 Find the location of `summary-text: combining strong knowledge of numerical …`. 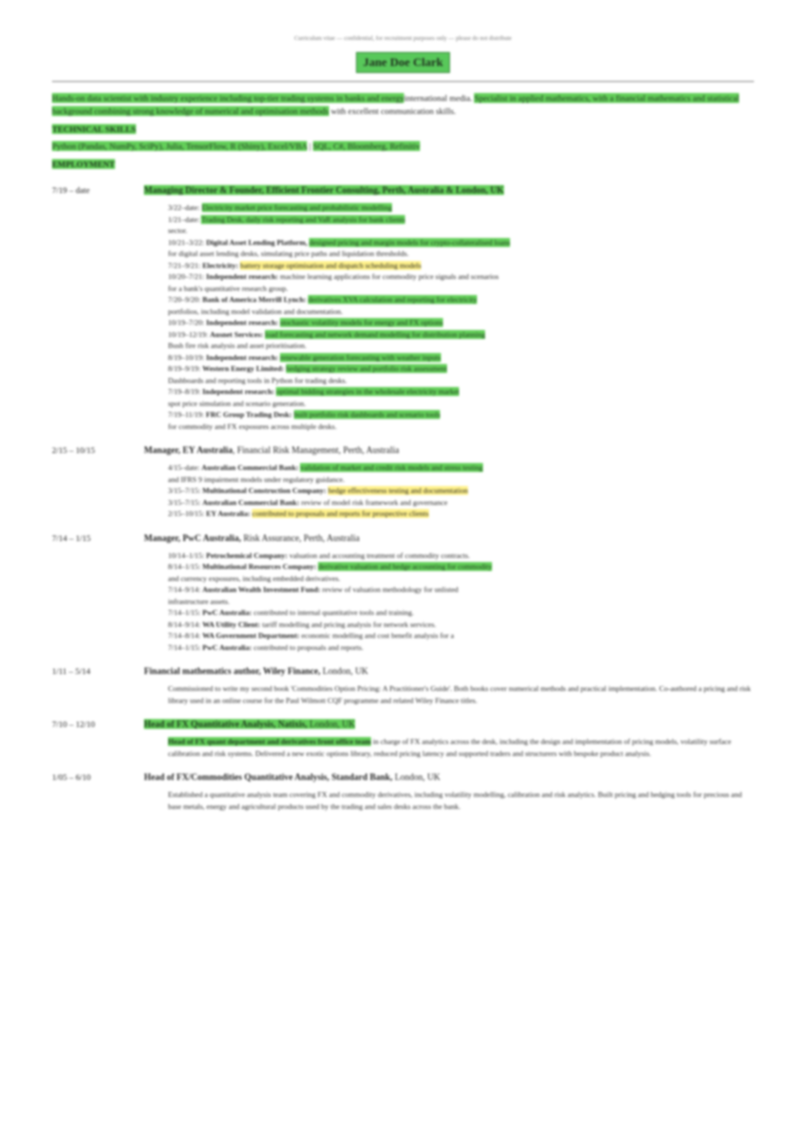

summary-text: combining strong knowledge of numerical … is located at coordinates (210, 111).